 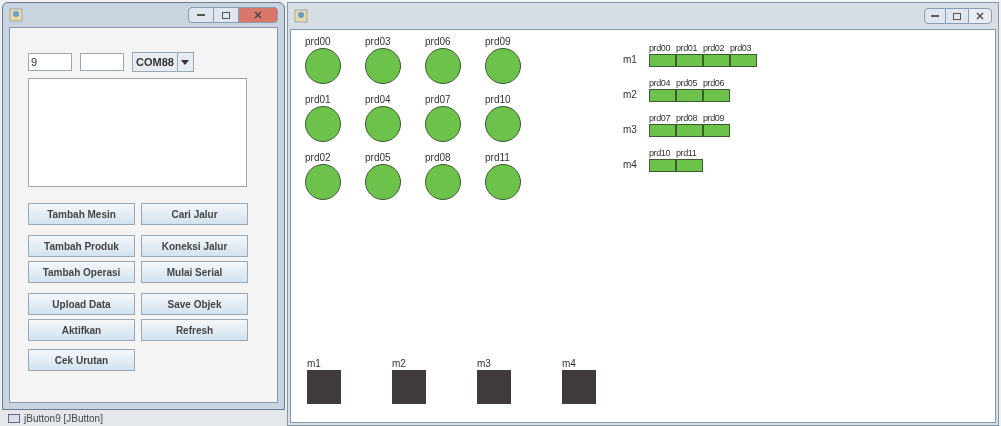 What do you see at coordinates (102, 62) in the screenshot?
I see `input-field` at bounding box center [102, 62].